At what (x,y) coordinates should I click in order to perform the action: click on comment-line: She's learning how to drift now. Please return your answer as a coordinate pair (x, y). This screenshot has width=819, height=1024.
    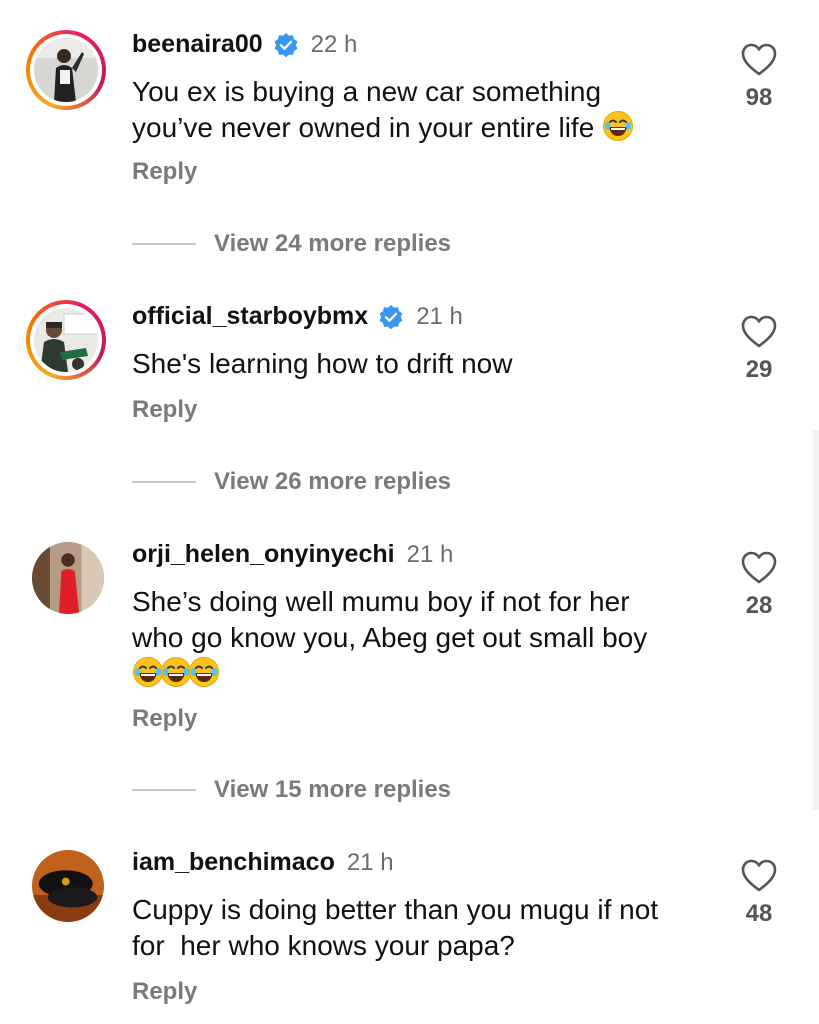
    Looking at the image, I should click on (322, 363).